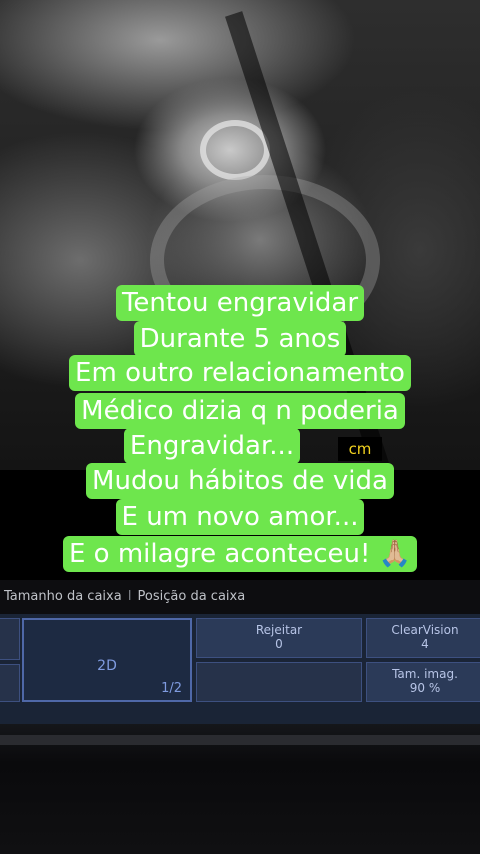 The width and height of the screenshot is (480, 854). I want to click on mode-2d-button: 2D 1/2, so click(107, 660).